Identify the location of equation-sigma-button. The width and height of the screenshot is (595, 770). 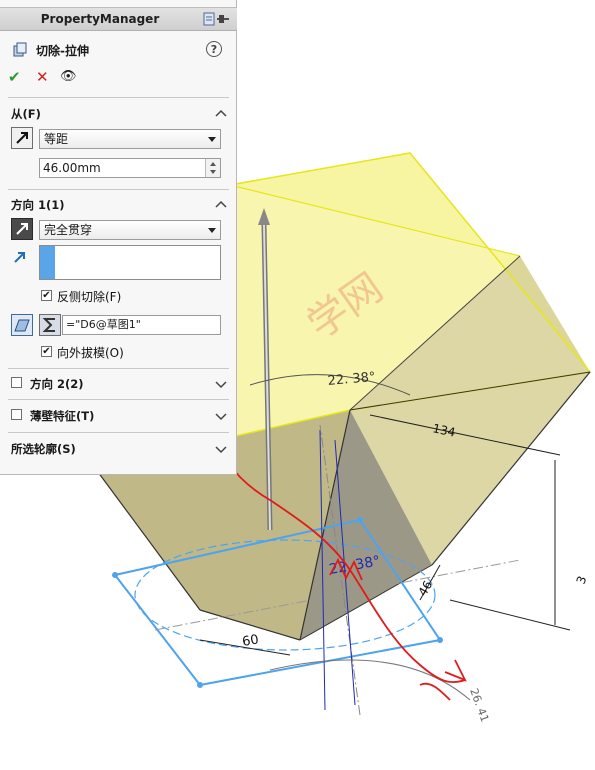
(50, 325).